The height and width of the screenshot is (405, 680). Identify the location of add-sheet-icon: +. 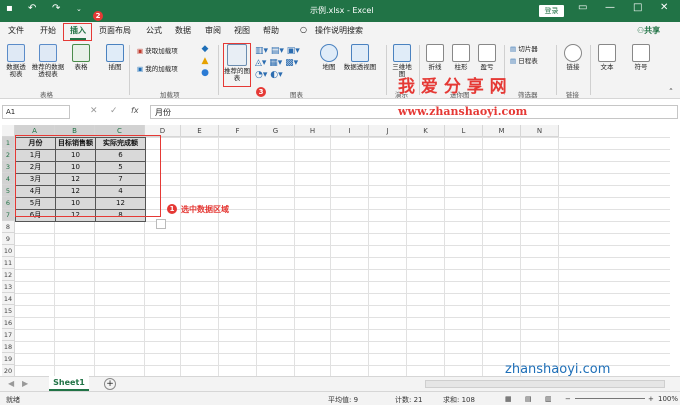
(110, 384).